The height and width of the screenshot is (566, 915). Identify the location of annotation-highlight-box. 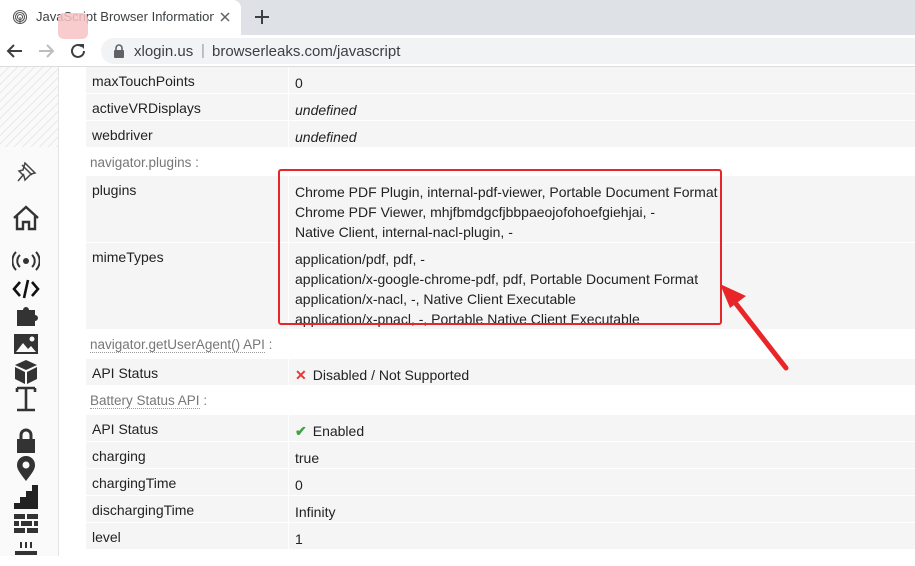
(500, 247).